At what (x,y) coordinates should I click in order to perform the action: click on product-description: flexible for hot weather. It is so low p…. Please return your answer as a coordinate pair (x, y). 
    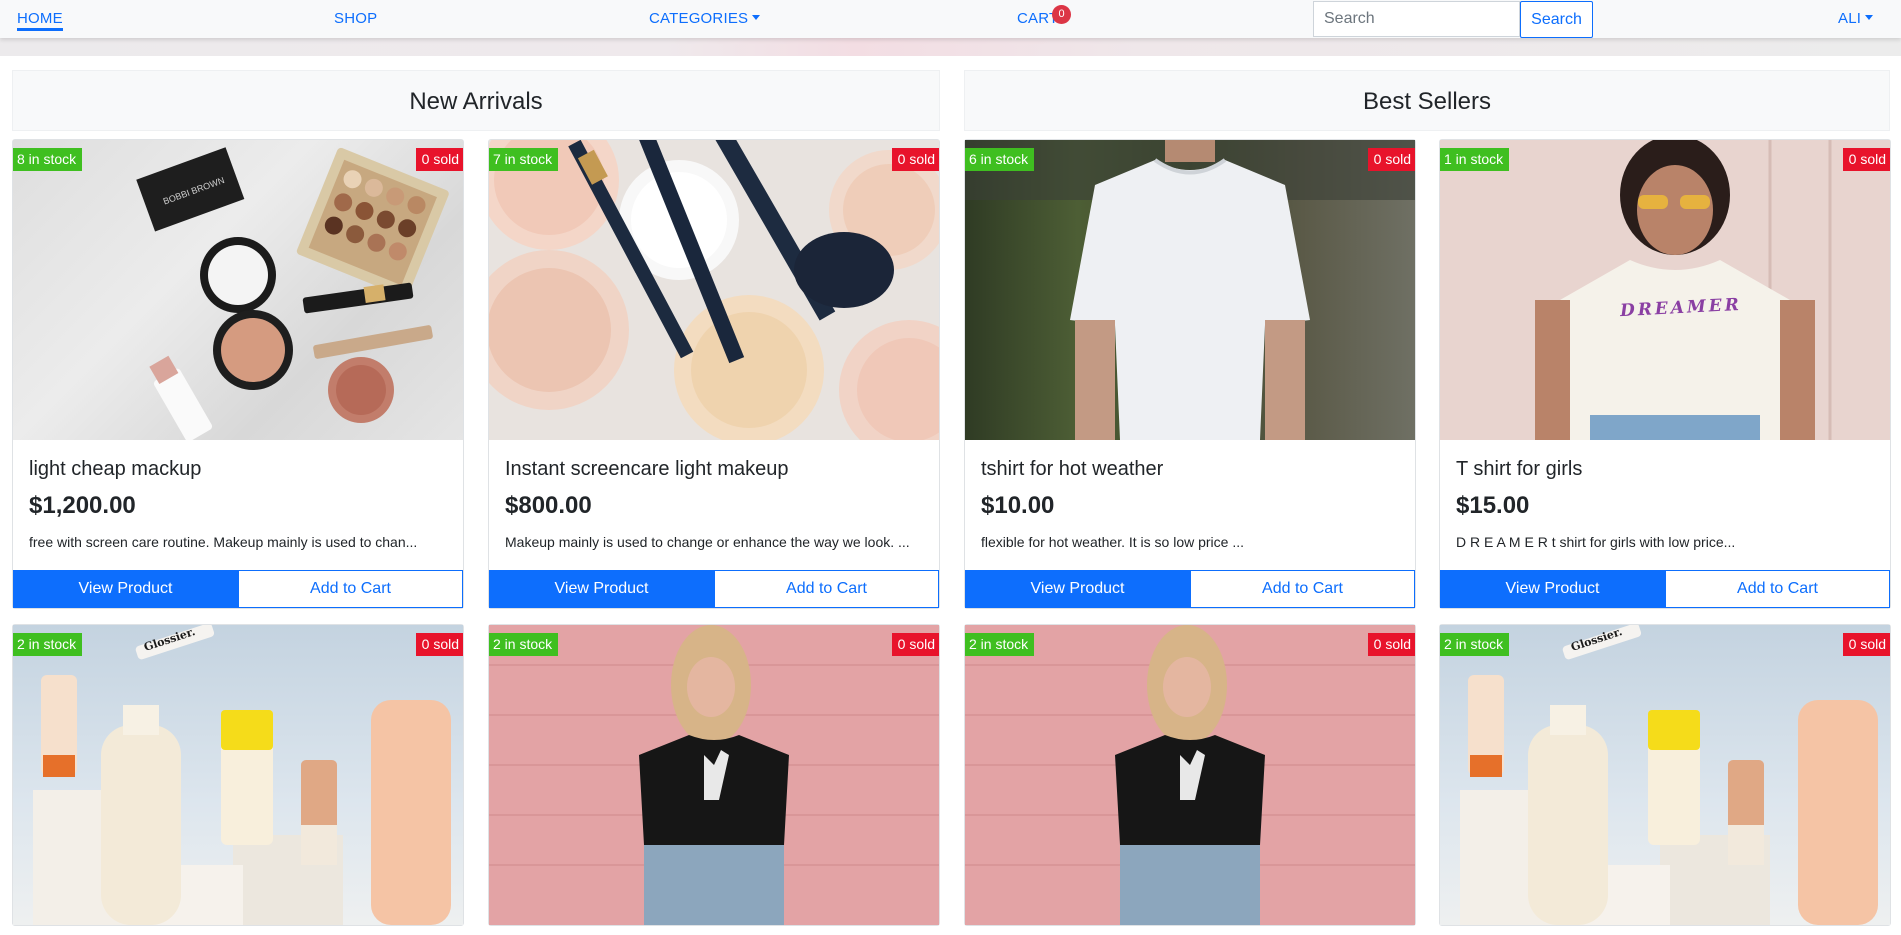
    Looking at the image, I should click on (1113, 542).